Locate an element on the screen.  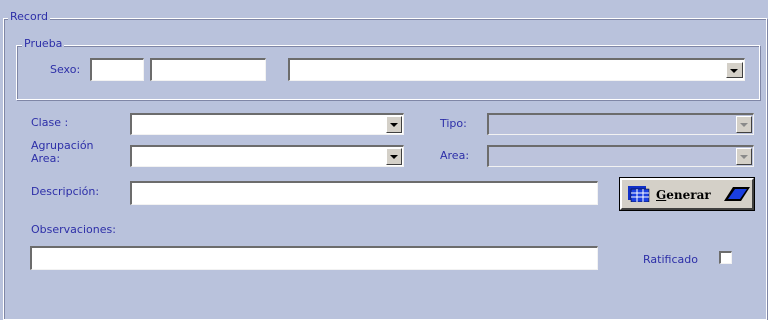
ratificado-checkbox is located at coordinates (725, 257).